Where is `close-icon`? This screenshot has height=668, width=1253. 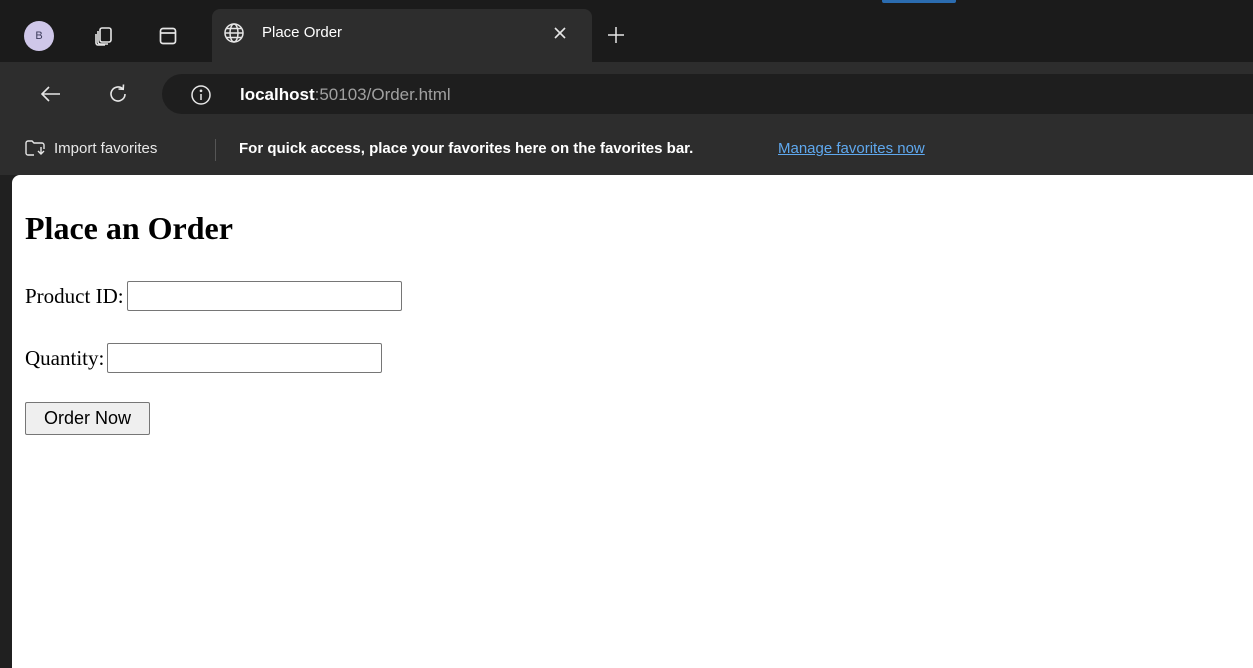 close-icon is located at coordinates (560, 33).